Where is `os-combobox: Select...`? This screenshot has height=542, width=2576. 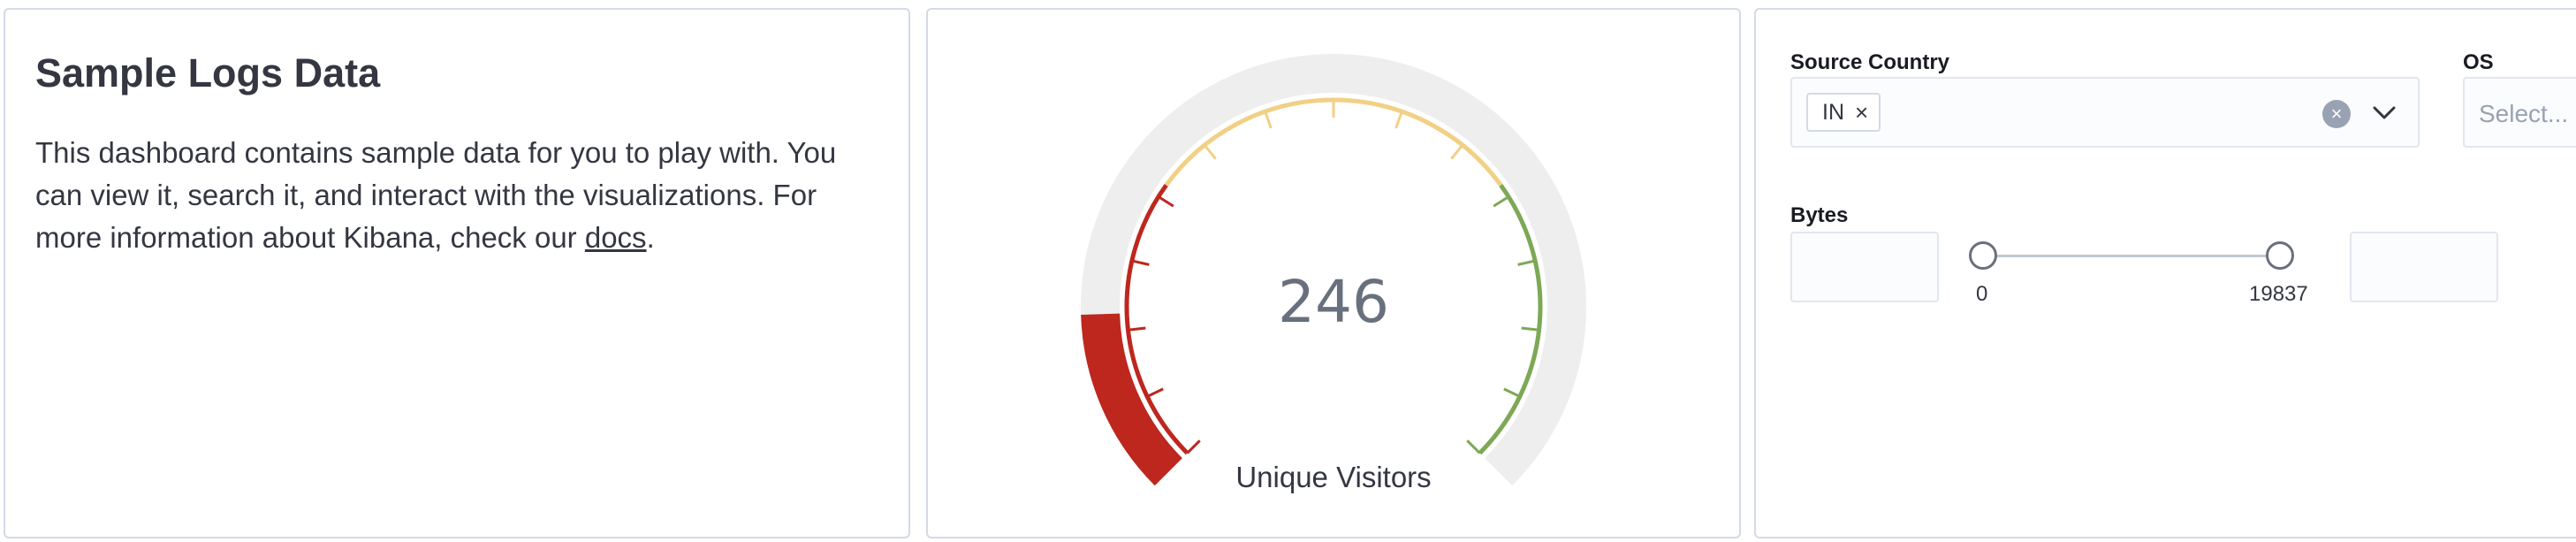 os-combobox: Select... is located at coordinates (2519, 112).